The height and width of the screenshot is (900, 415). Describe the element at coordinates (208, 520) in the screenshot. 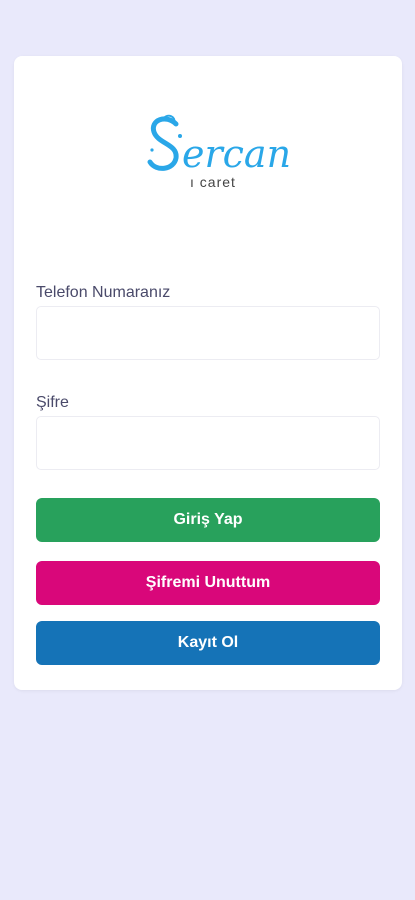

I see `login-button: Giriş Yap` at that location.